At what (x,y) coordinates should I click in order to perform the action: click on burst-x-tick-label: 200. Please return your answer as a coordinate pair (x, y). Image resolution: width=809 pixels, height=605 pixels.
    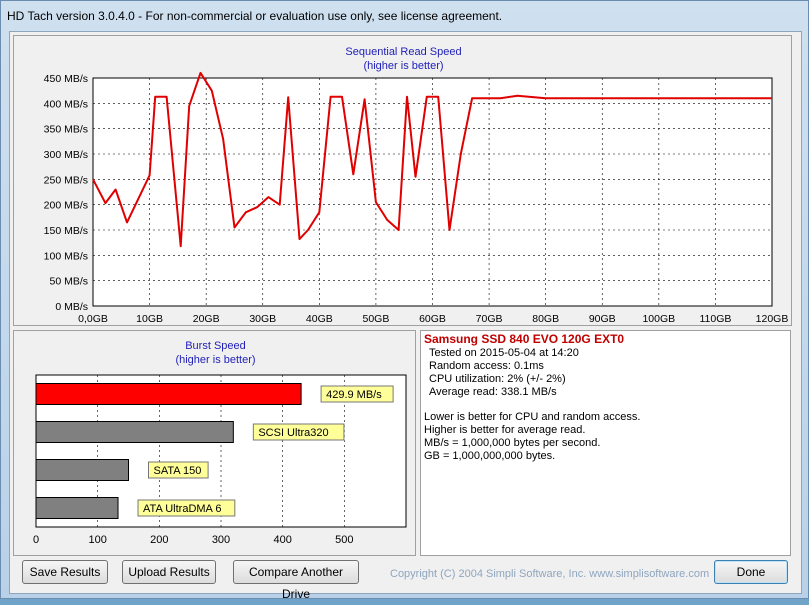
    Looking at the image, I should click on (159, 540).